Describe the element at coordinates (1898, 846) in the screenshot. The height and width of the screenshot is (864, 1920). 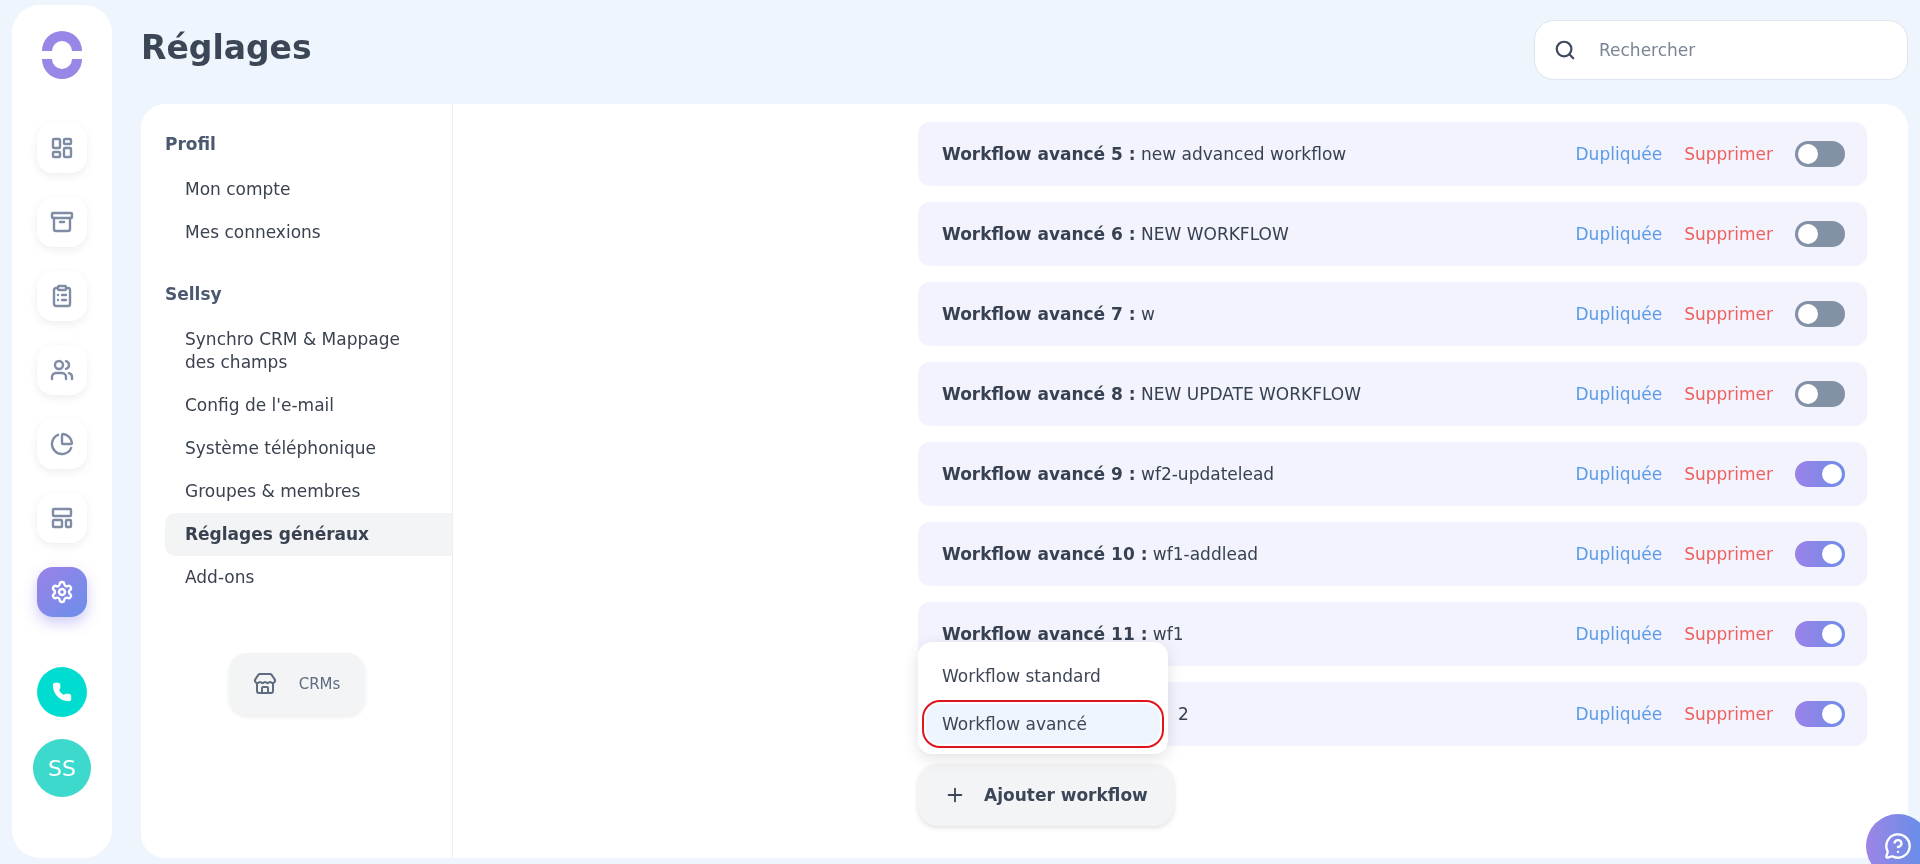
I see `help-icon` at that location.